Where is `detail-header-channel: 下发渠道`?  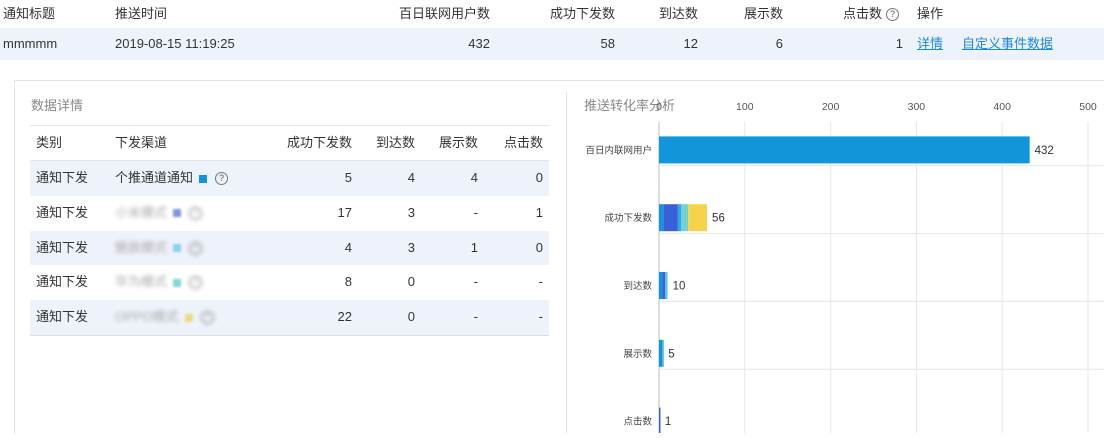
detail-header-channel: 下发渠道 is located at coordinates (141, 142).